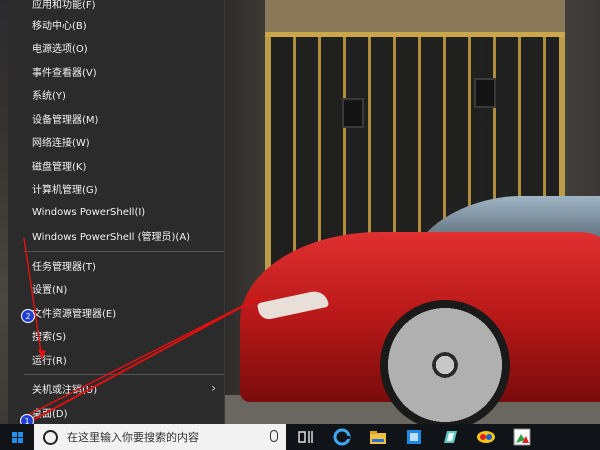 This screenshot has width=600, height=450. Describe the element at coordinates (116, 94) in the screenshot. I see `menu-item-system: 系统(Y)` at that location.